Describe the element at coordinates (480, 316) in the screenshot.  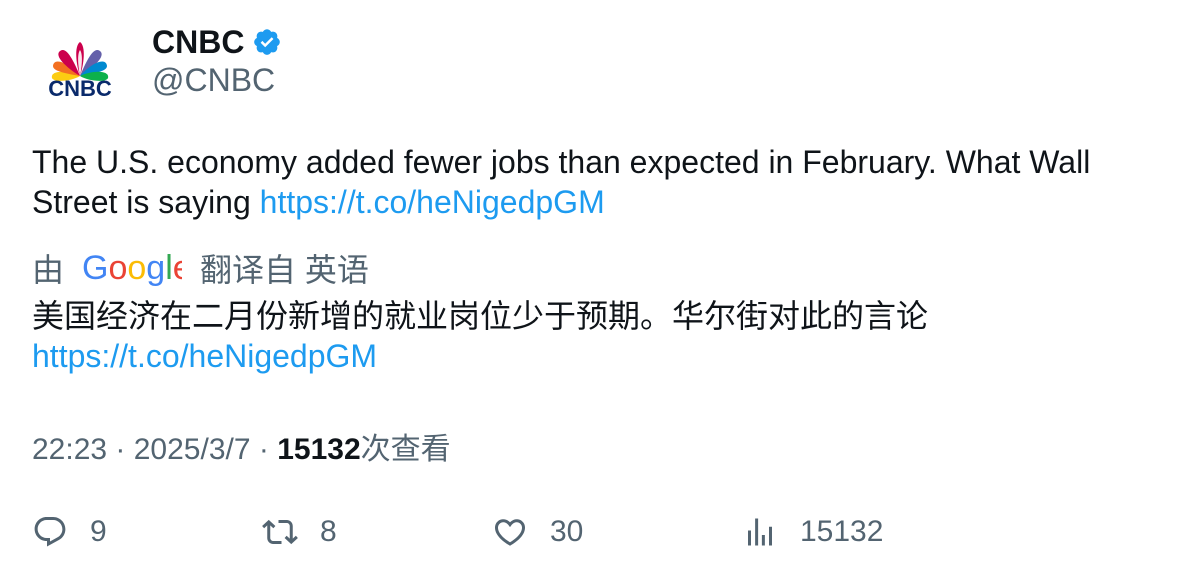
I see `translated-body: 美国经济在二月份新增的就业岗位少于预期。华尔街对此的言论` at that location.